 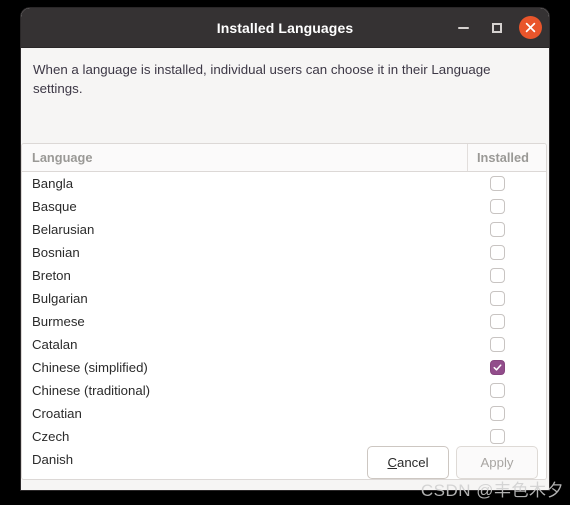 I want to click on column-header-installed: Installed, so click(x=507, y=157).